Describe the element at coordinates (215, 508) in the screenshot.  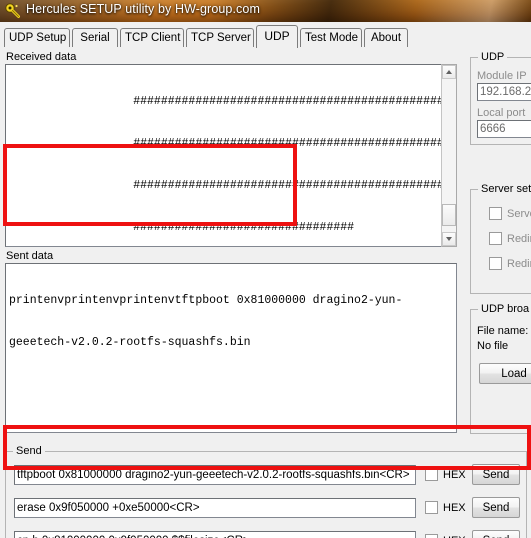
I see `send-input-2: erase 0x9f050000 +0xe50000<CR>` at that location.